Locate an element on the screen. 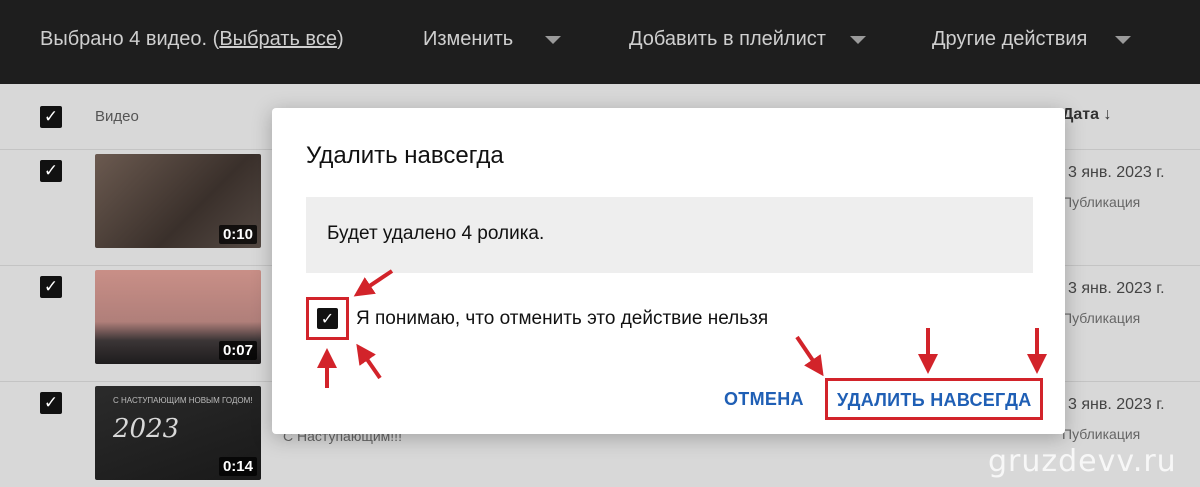 The height and width of the screenshot is (487, 1200). thumbnail-caption: С НАСТУПАЮЩИМ НОВЫМ ГОДОМ! is located at coordinates (183, 400).